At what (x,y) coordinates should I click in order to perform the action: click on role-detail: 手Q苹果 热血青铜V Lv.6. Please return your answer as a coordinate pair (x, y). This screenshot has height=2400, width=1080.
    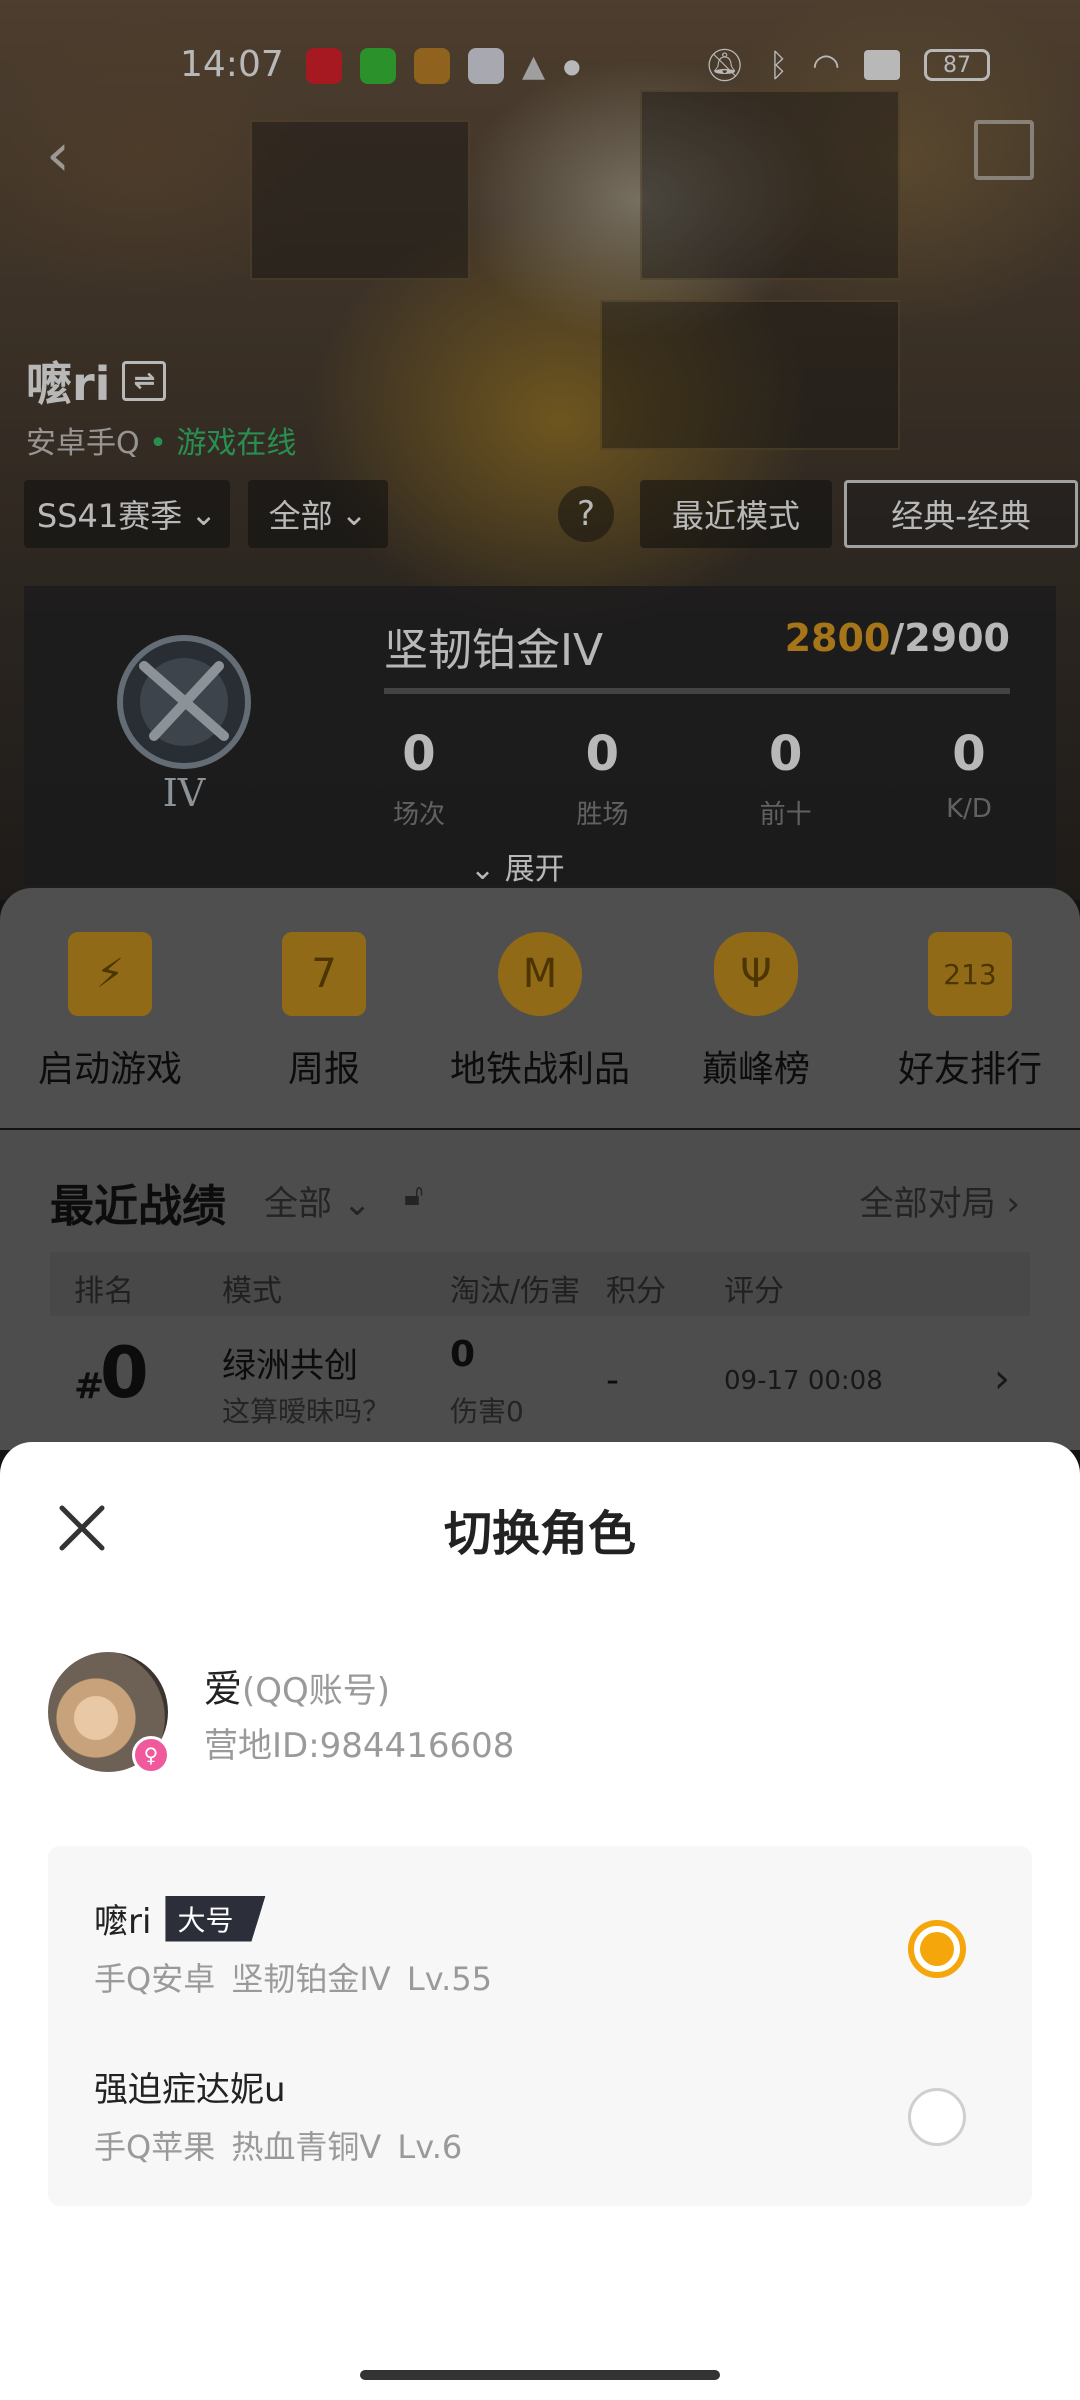
    Looking at the image, I should click on (278, 2147).